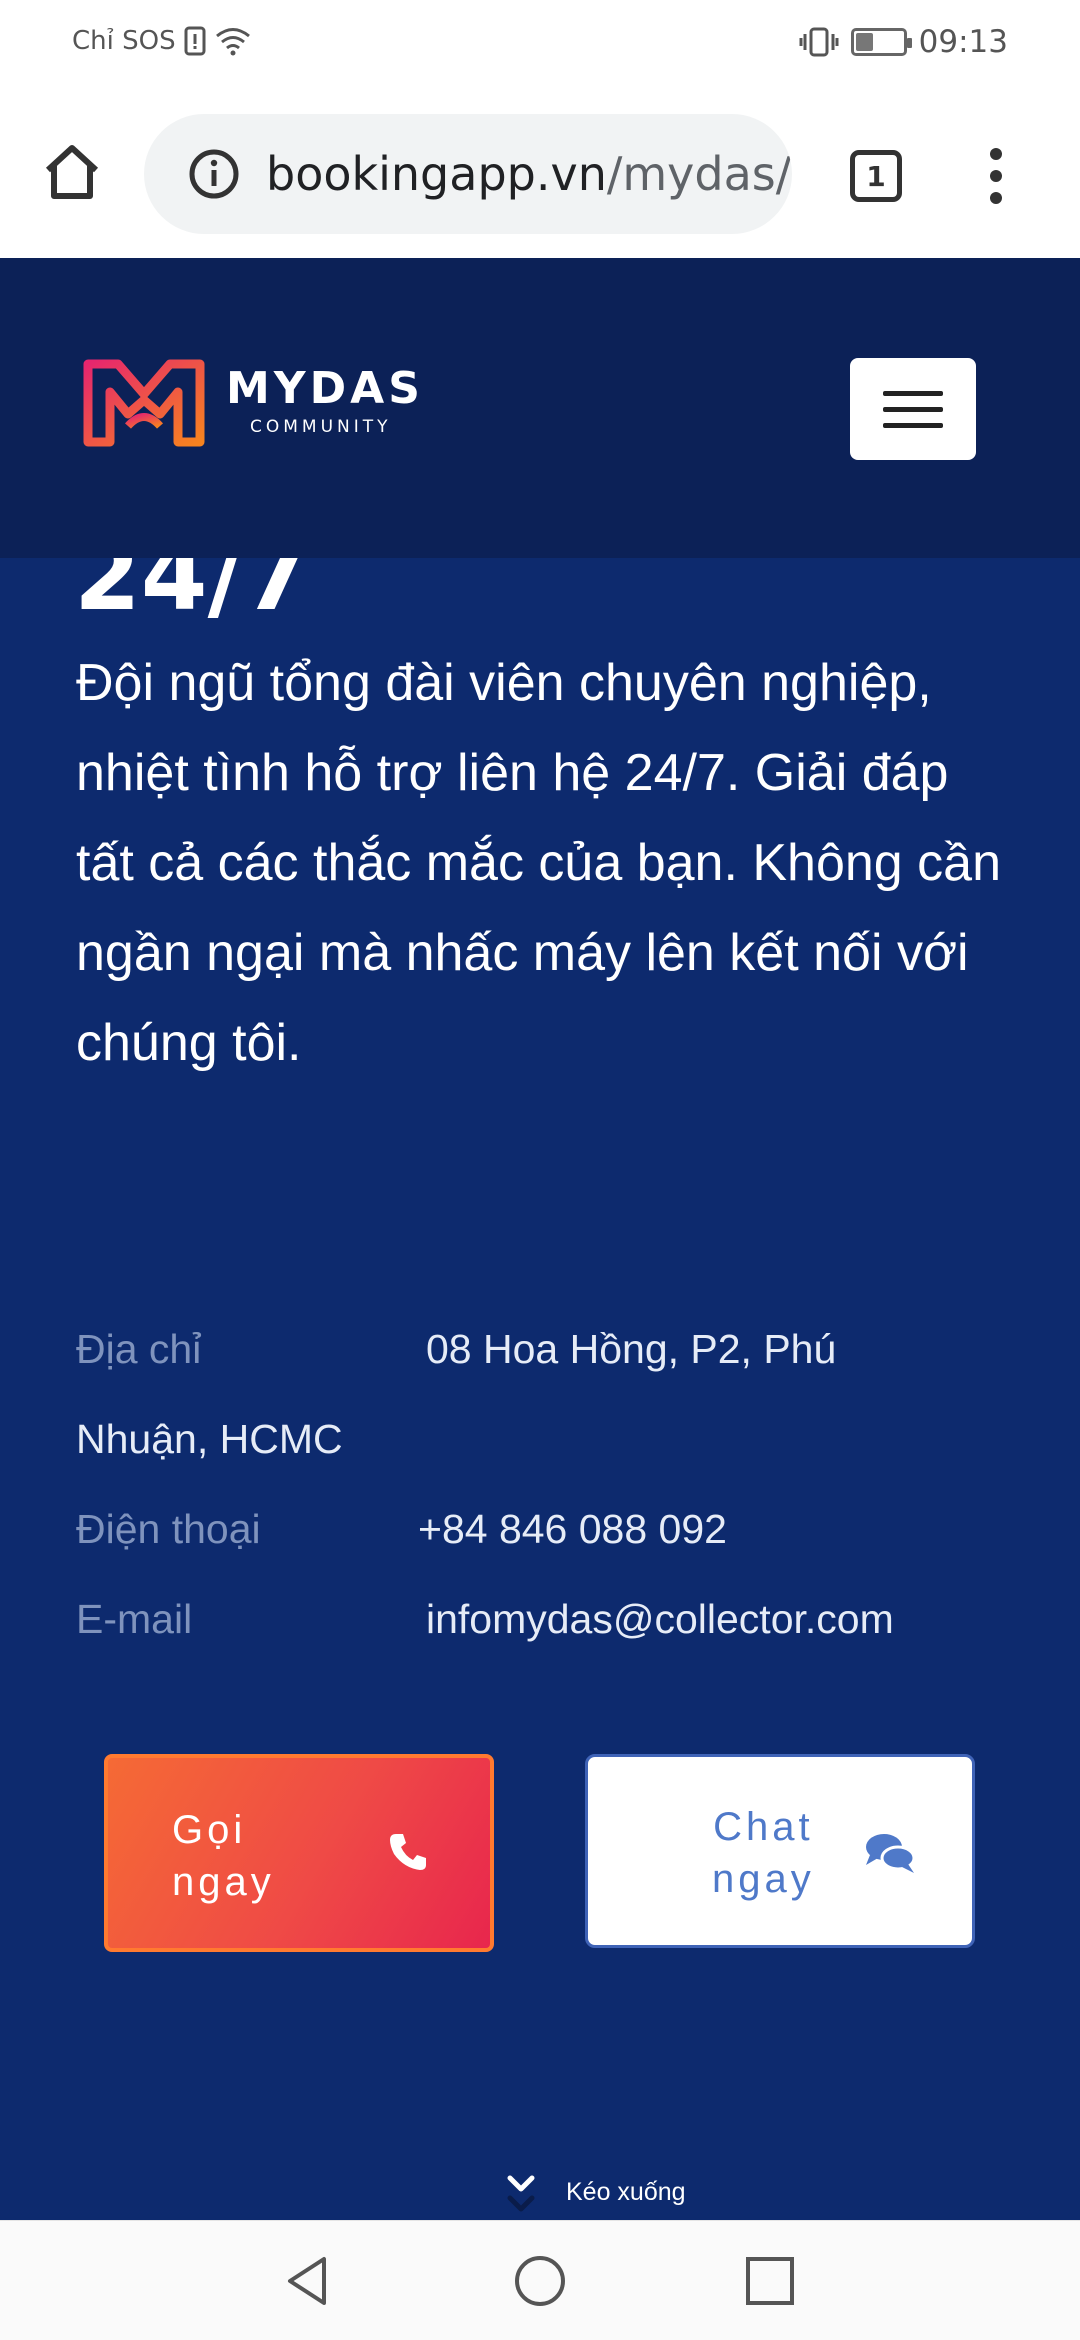 This screenshot has width=1080, height=2340. What do you see at coordinates (325, 388) in the screenshot?
I see `logo-name: MYDAS` at bounding box center [325, 388].